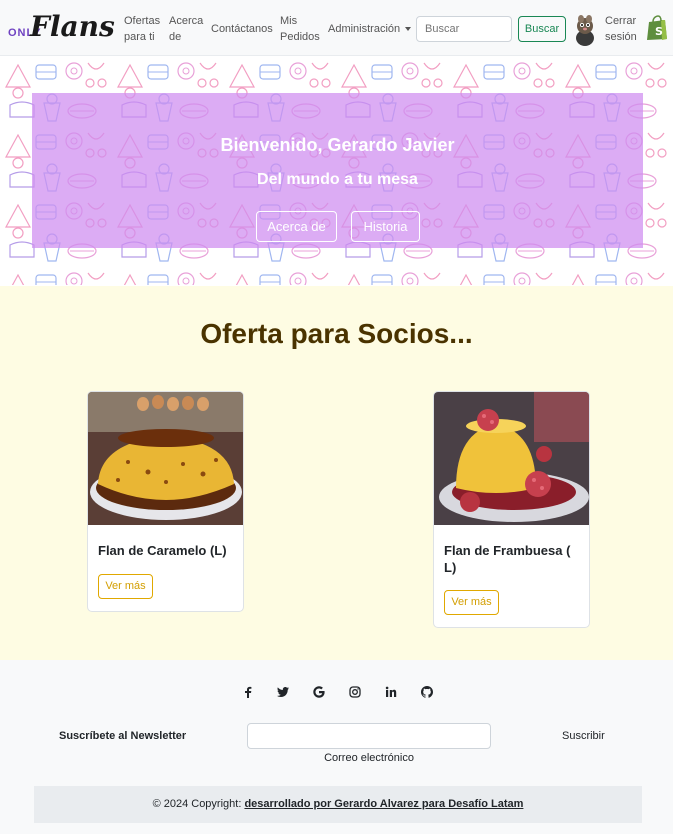  I want to click on nav-link-ofertas: Ofertas para ti, so click(142, 29).